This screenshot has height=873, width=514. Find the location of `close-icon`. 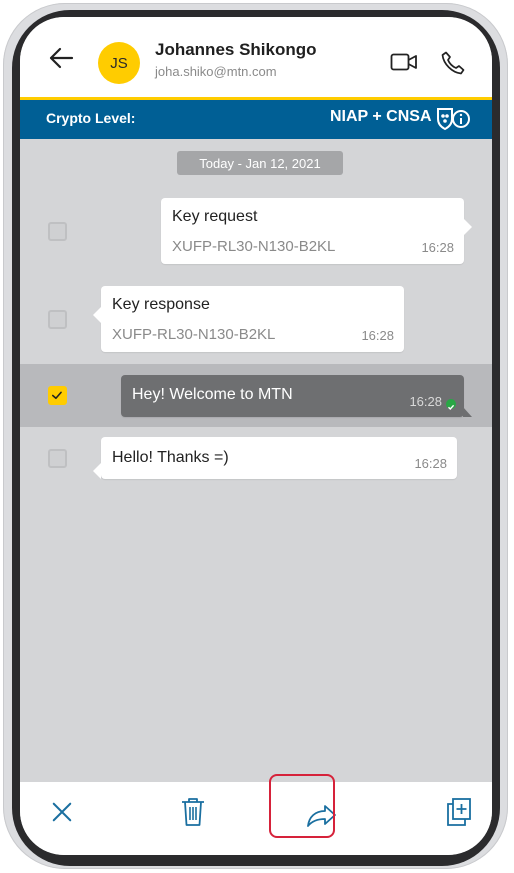

close-icon is located at coordinates (62, 812).